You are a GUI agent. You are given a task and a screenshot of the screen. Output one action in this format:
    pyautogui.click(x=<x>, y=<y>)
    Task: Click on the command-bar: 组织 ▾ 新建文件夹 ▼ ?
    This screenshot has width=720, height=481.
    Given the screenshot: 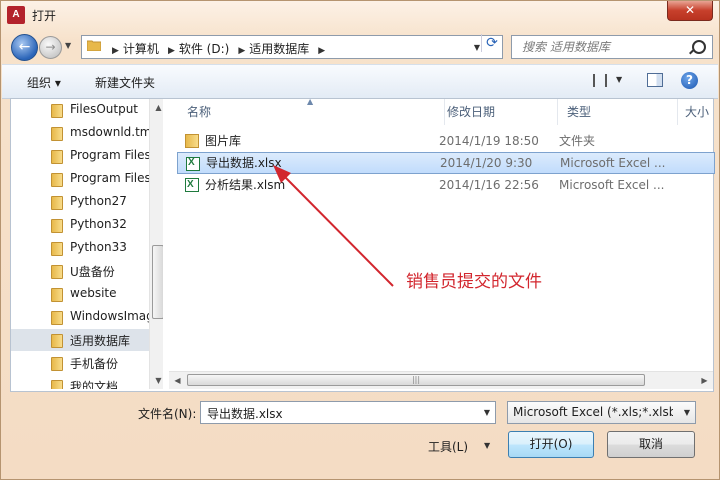 What is the action you would take?
    pyautogui.click(x=360, y=81)
    